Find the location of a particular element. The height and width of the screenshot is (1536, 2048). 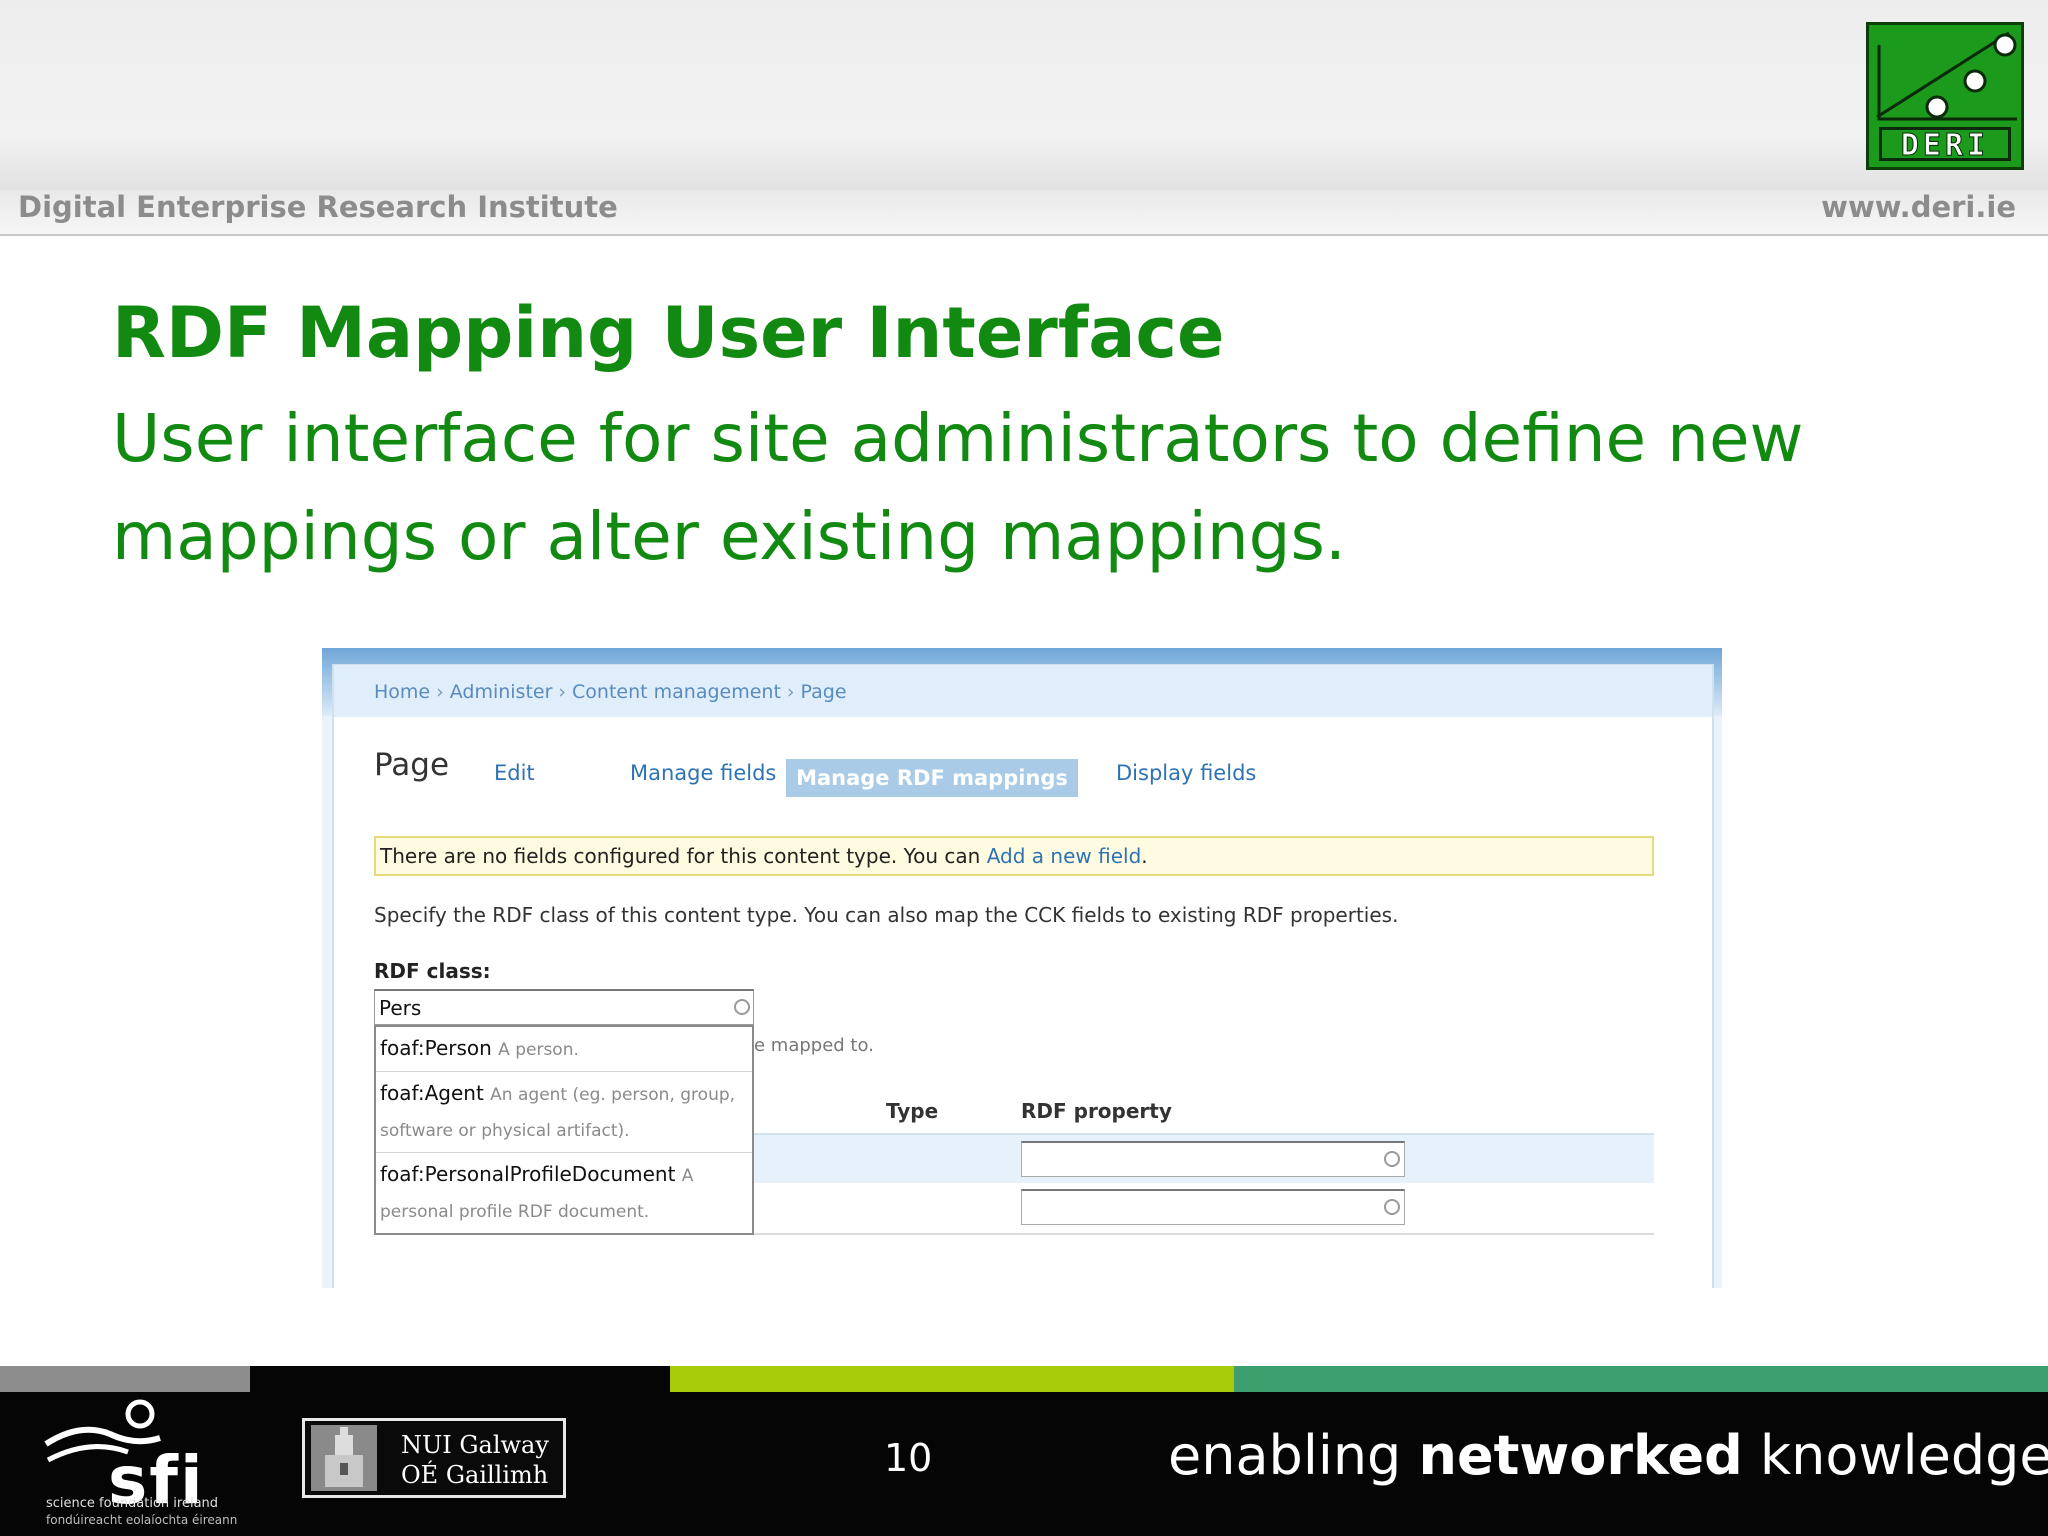

breadcrumb-home: Home is located at coordinates (402, 692).